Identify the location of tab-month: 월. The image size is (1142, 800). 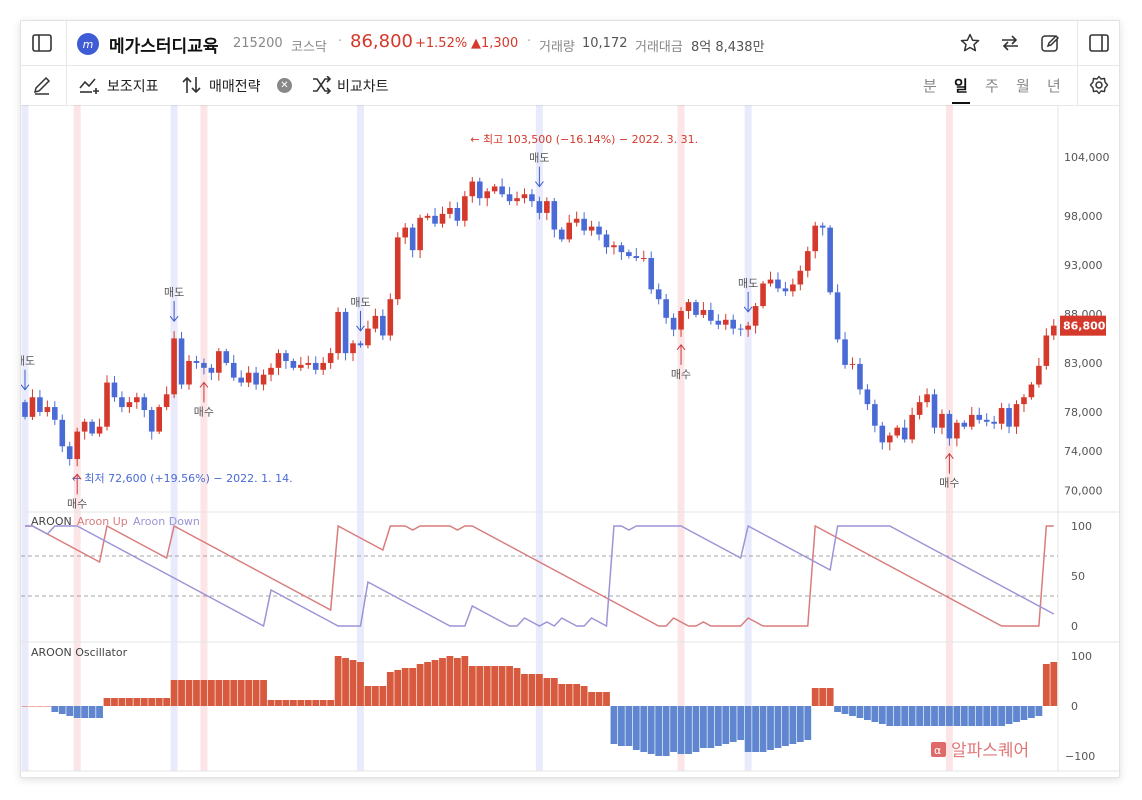
(1023, 85).